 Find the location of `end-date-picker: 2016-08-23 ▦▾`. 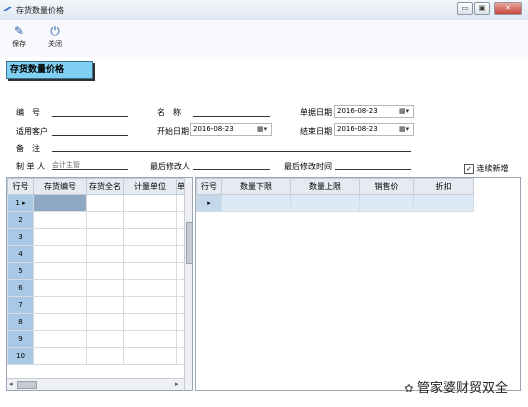

end-date-picker: 2016-08-23 ▦▾ is located at coordinates (374, 129).